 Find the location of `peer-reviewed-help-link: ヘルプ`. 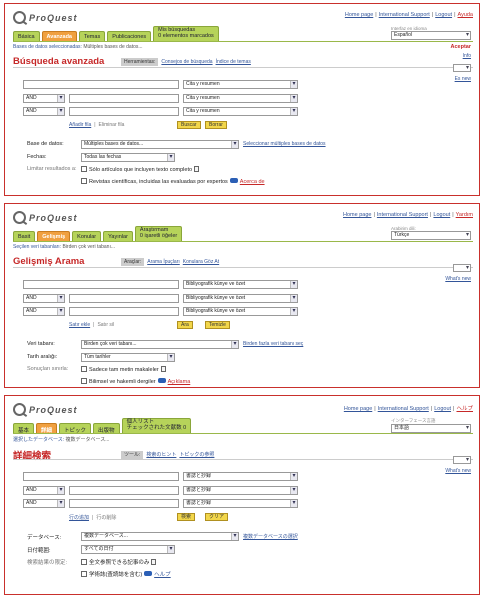

peer-reviewed-help-link: ヘルプ is located at coordinates (162, 575).